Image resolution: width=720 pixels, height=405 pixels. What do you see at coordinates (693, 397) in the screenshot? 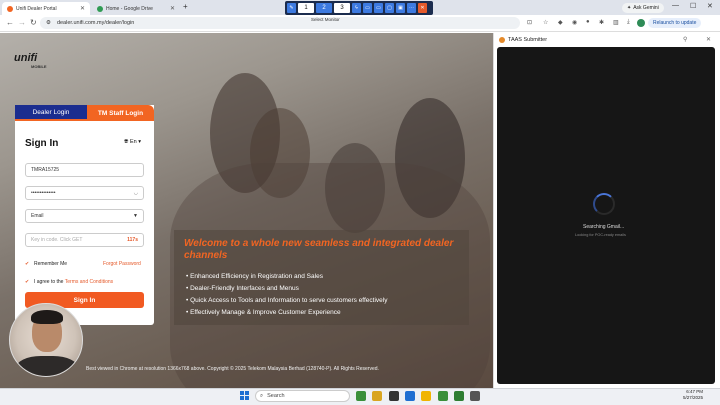
I see `clock-date: 5/27/2025` at bounding box center [693, 397].